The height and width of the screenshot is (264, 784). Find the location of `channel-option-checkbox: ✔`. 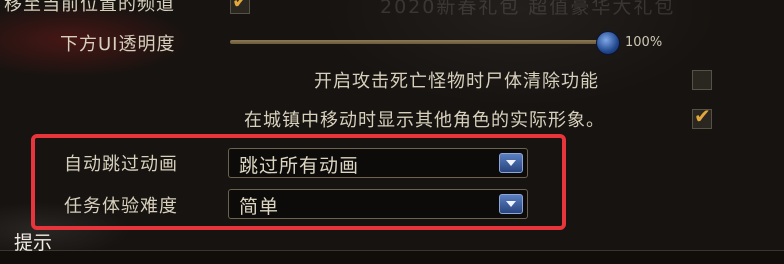

channel-option-checkbox: ✔ is located at coordinates (240, 7).